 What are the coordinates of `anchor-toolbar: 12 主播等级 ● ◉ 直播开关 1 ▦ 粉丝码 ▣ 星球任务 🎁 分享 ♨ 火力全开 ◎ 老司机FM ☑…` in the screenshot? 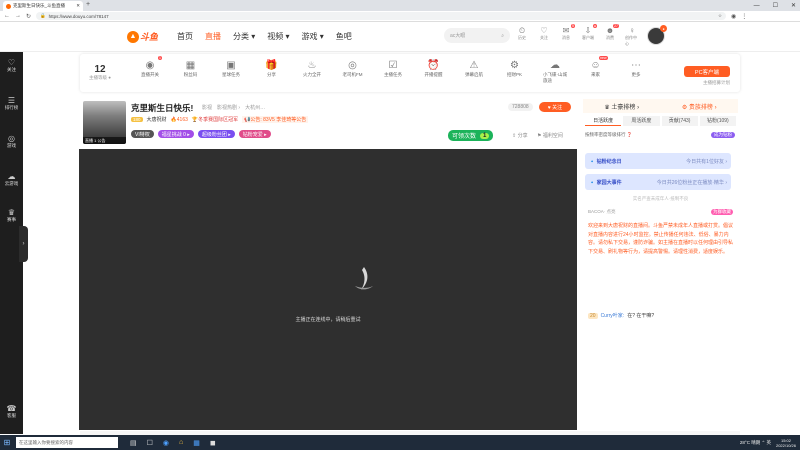 It's located at (410, 73).